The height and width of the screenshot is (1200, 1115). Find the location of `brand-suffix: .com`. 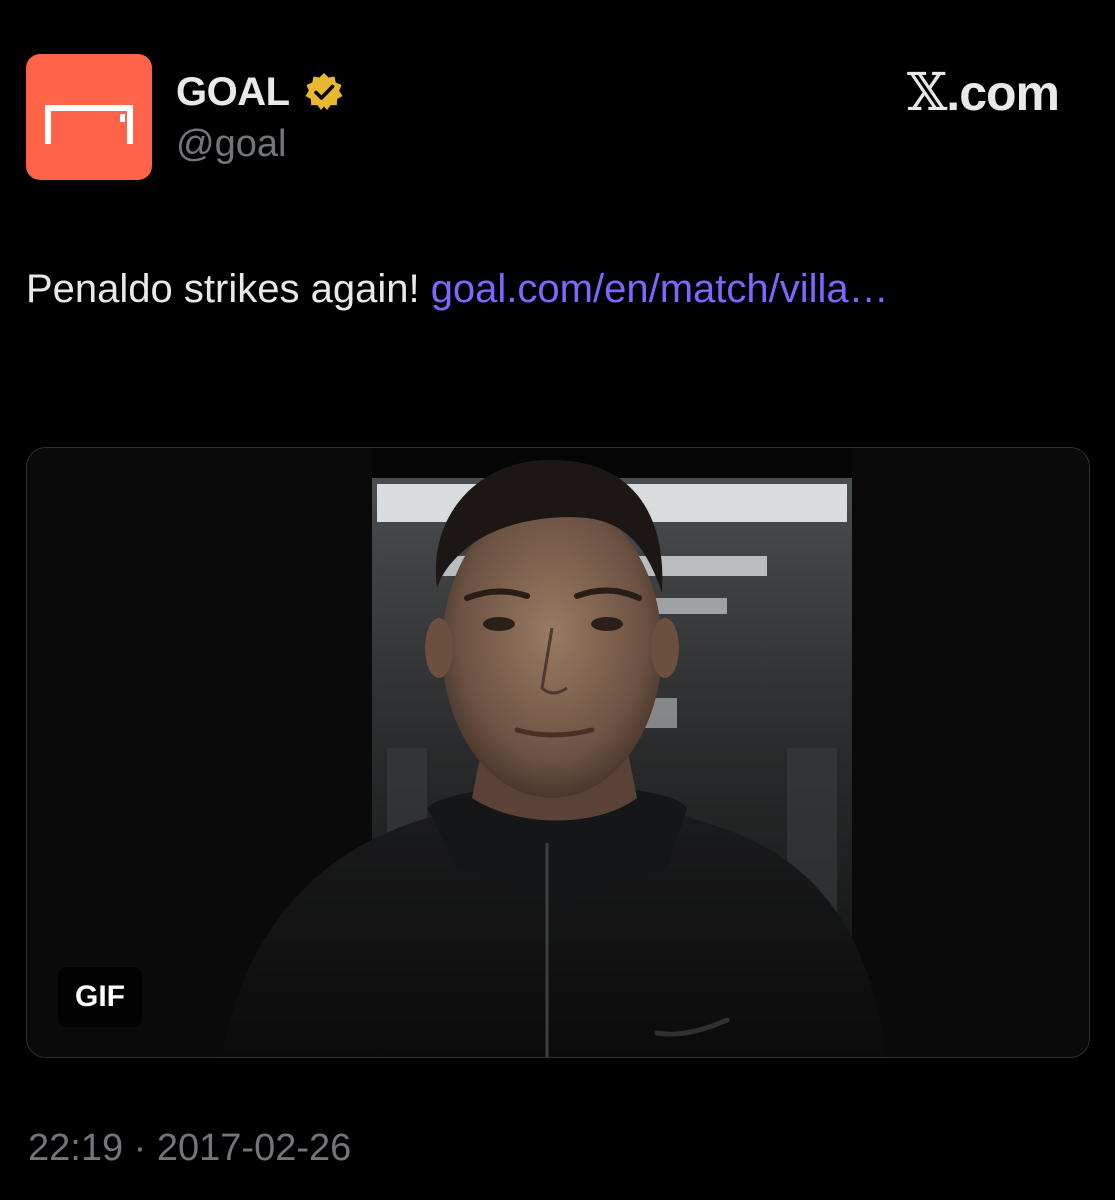

brand-suffix: .com is located at coordinates (1003, 93).